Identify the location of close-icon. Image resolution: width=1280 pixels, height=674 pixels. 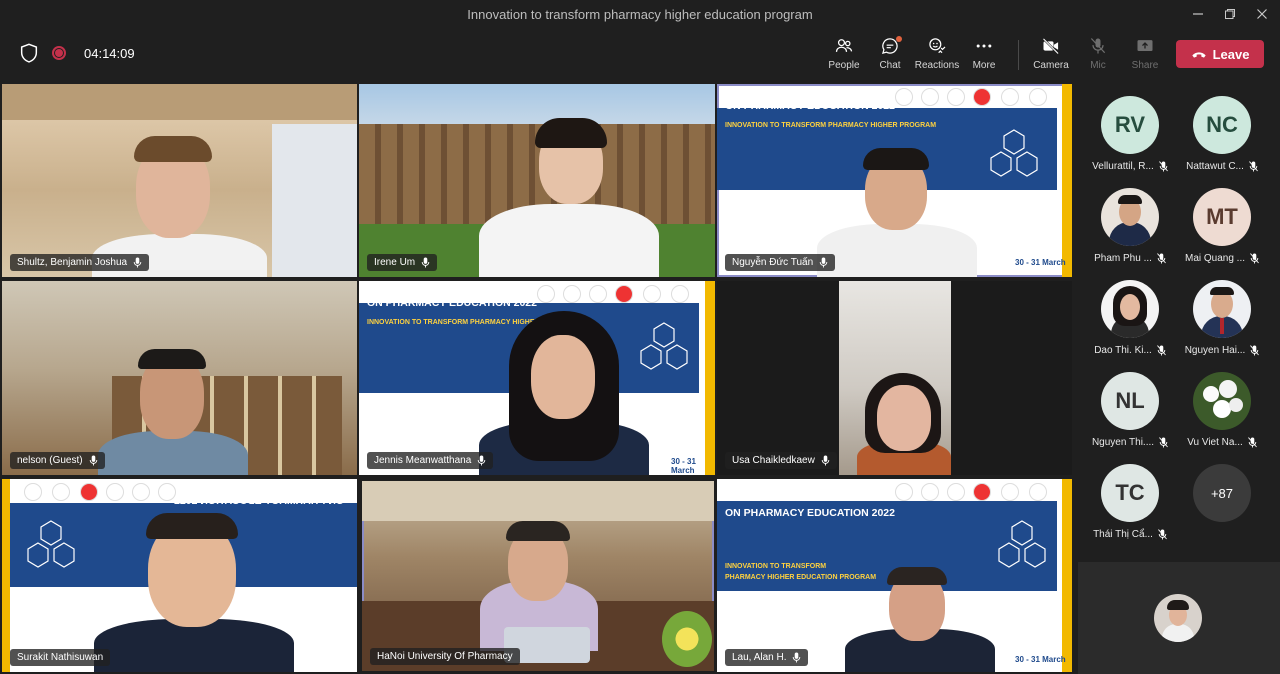
(1262, 14).